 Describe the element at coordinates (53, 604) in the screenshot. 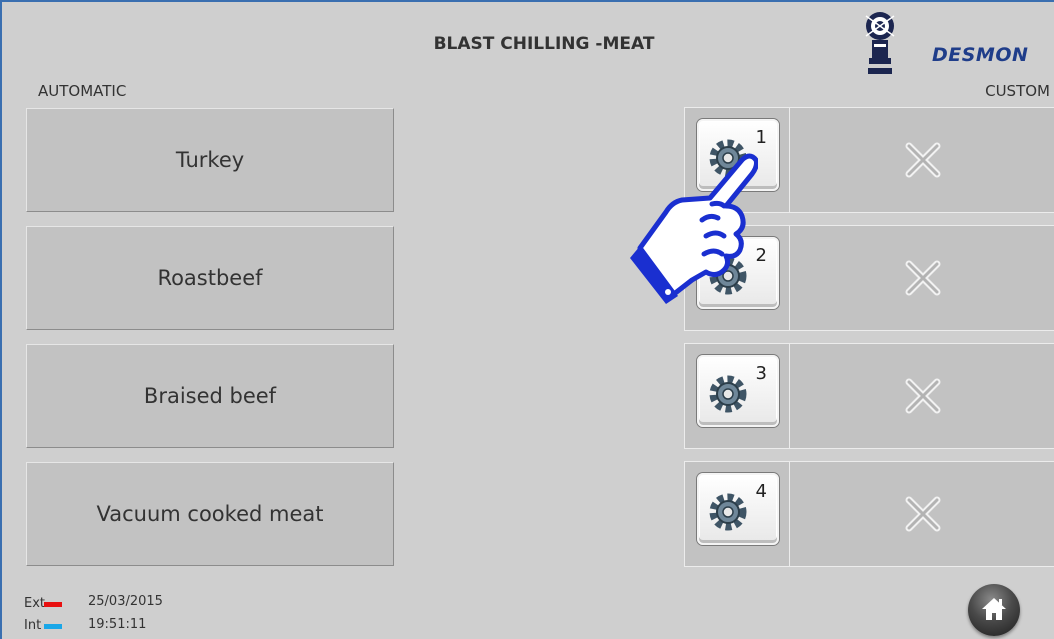

I see `ext-color-swatch` at that location.